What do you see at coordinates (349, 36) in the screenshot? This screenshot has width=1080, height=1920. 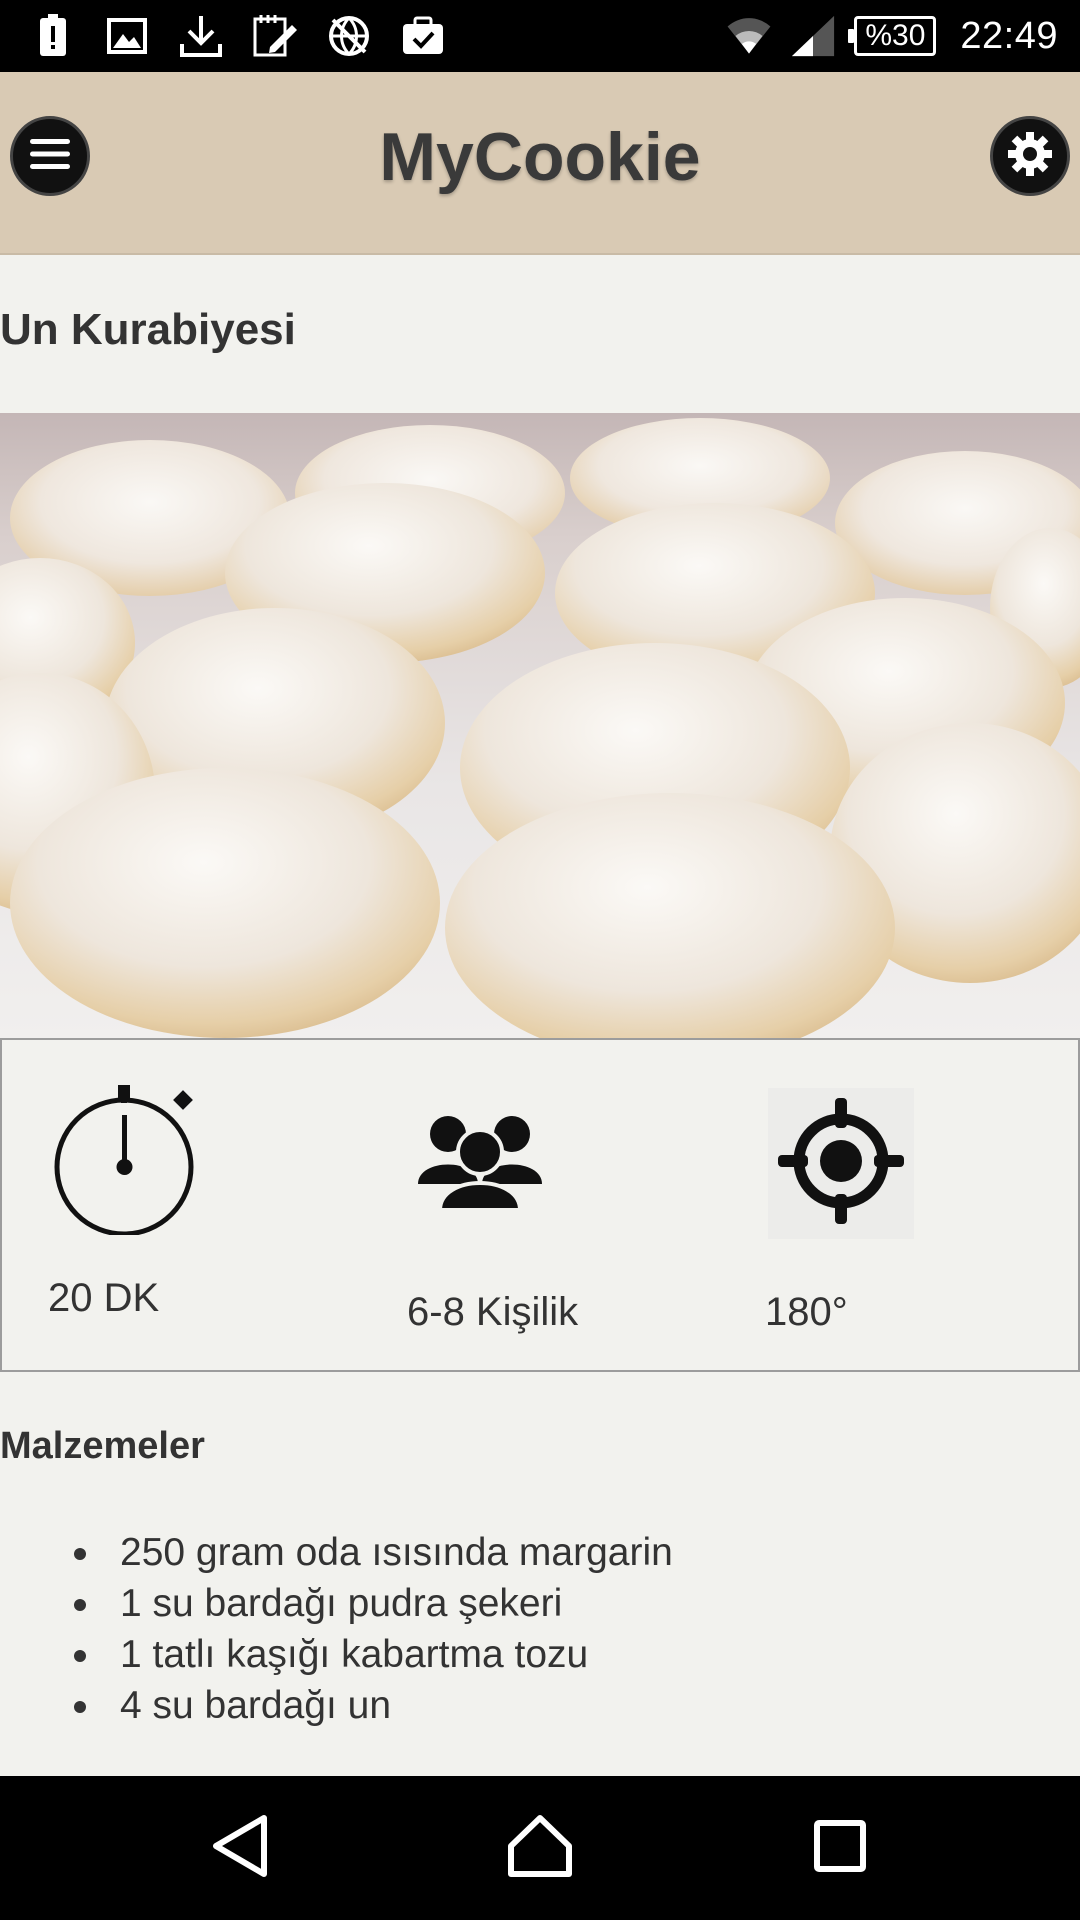 I see `vpn-icon` at bounding box center [349, 36].